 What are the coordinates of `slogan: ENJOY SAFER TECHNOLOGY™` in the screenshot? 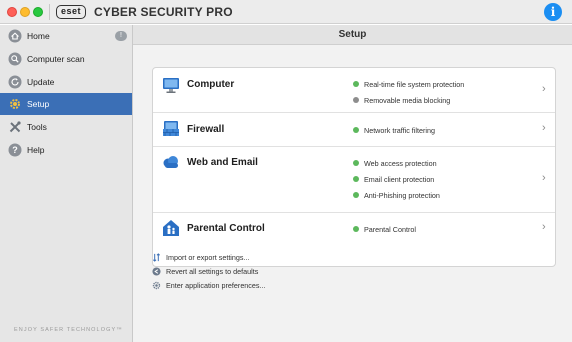 It's located at (68, 330).